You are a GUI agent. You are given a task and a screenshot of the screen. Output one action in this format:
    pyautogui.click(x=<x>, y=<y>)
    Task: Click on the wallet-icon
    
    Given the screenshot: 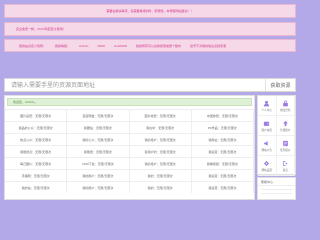 What is the action you would take?
    pyautogui.click(x=267, y=123)
    